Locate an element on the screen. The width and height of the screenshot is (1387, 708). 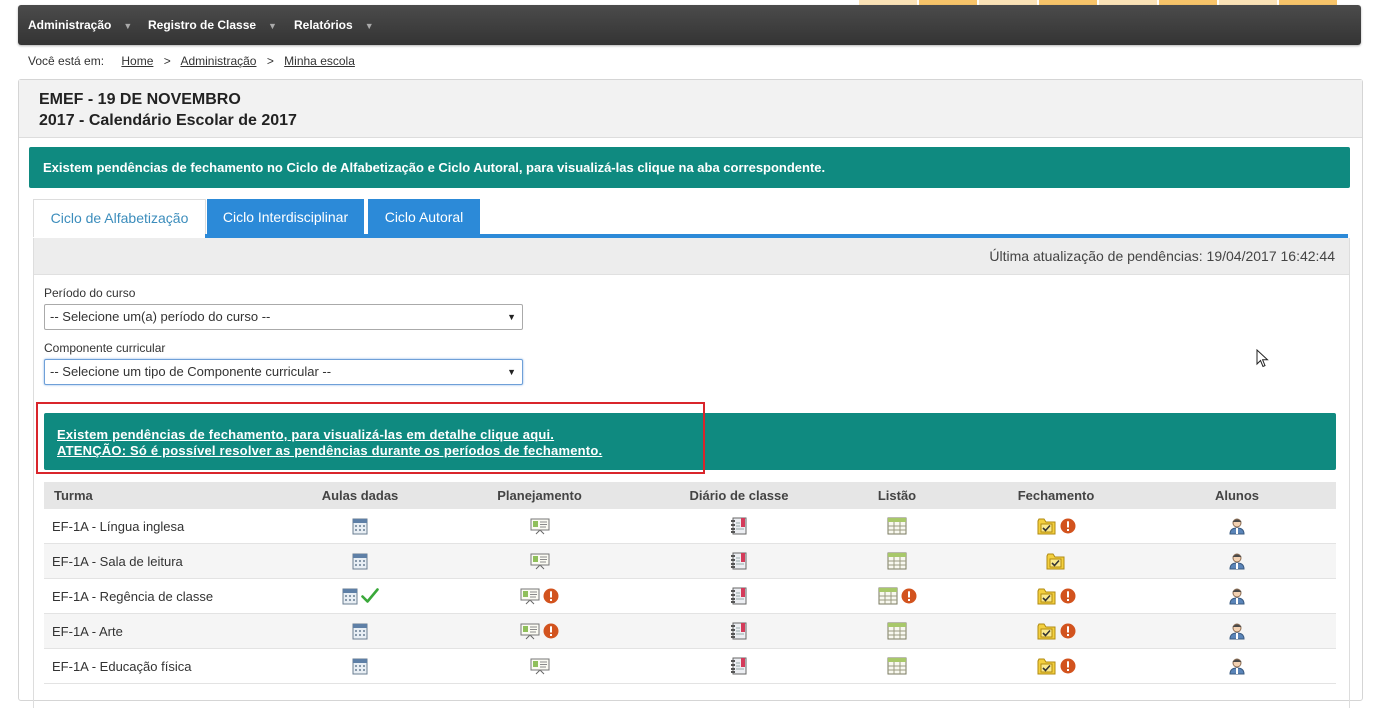
turma-cell: EF-1A - Educação física is located at coordinates (171, 666).